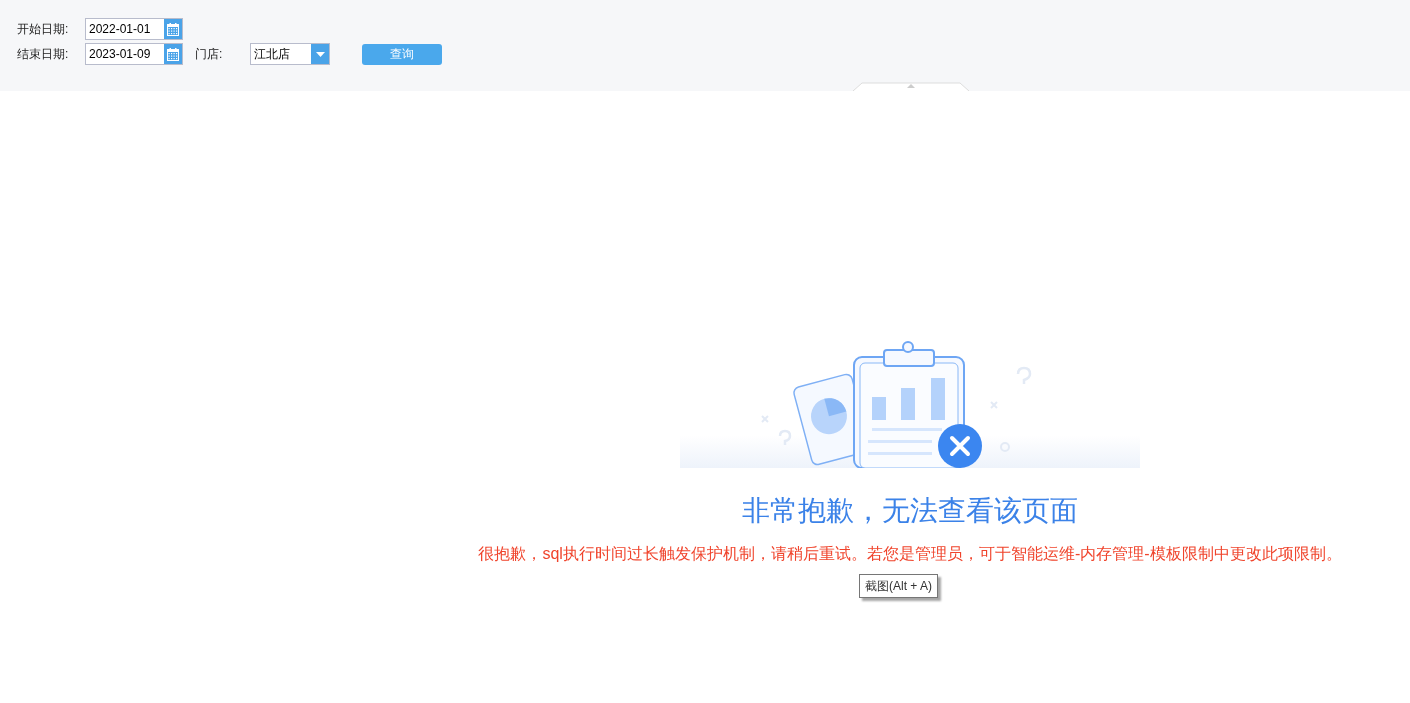 The height and width of the screenshot is (703, 1410). What do you see at coordinates (910, 554) in the screenshot?
I see `error-message: 很抱歉，sql执行时间过长触发保护机制，请稍后重试。若您是管理员，可于智能运维-内存管理-模板限制中更改此项限制。` at bounding box center [910, 554].